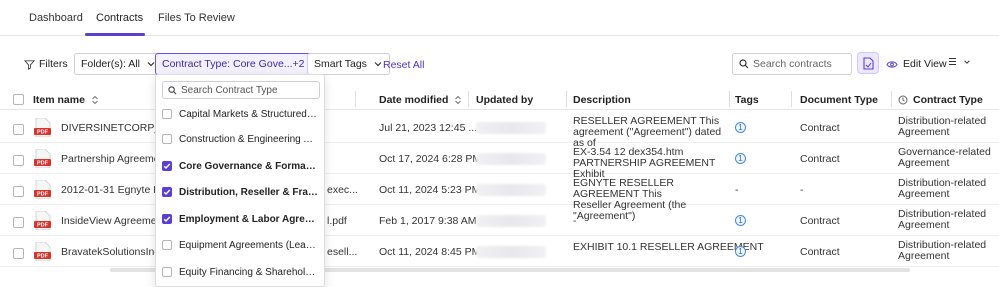 This screenshot has height=287, width=999. What do you see at coordinates (66, 100) in the screenshot?
I see `column-header-item-name: Item name` at bounding box center [66, 100].